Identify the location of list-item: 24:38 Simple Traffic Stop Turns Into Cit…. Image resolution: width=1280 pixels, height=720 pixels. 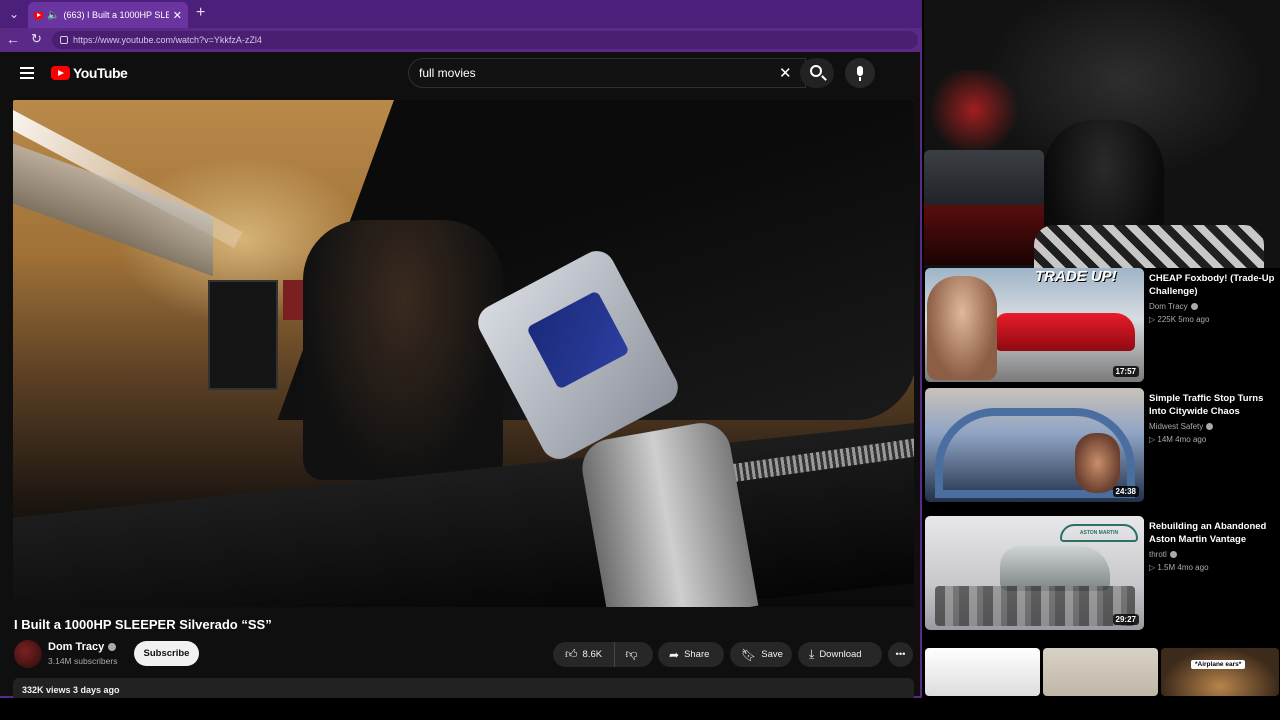
(1102, 448).